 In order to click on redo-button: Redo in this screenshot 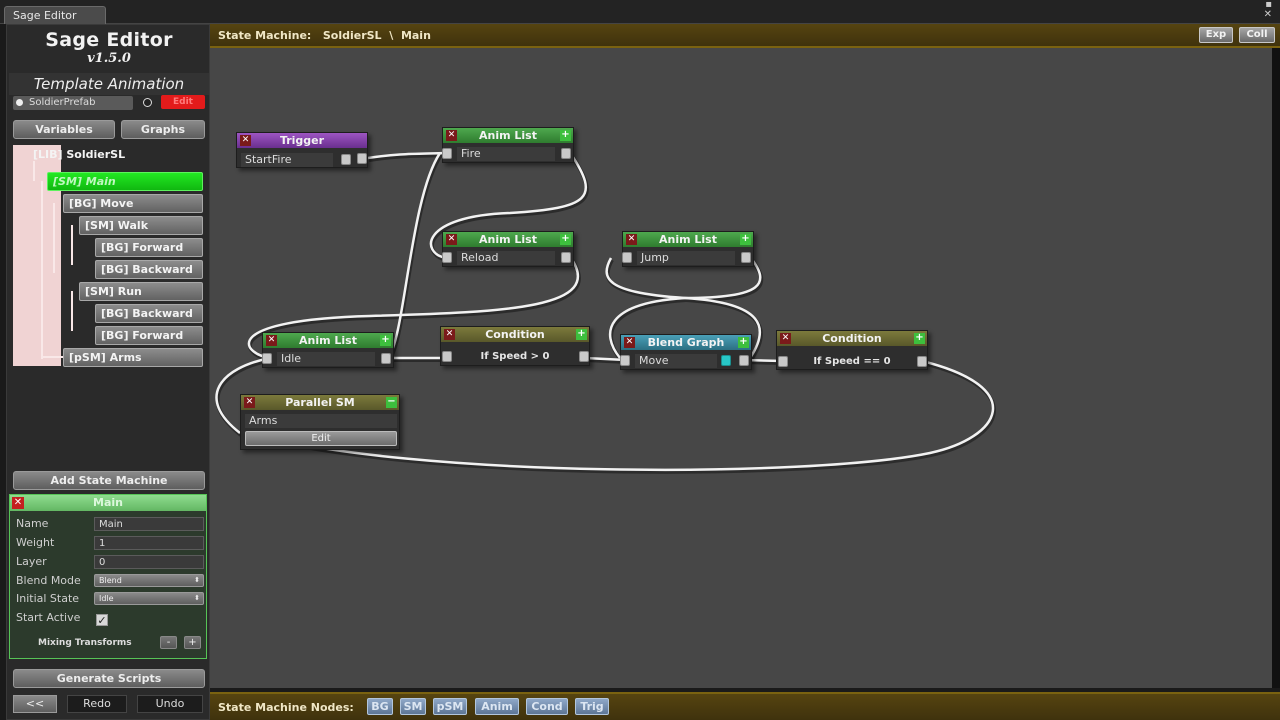, I will do `click(97, 704)`.